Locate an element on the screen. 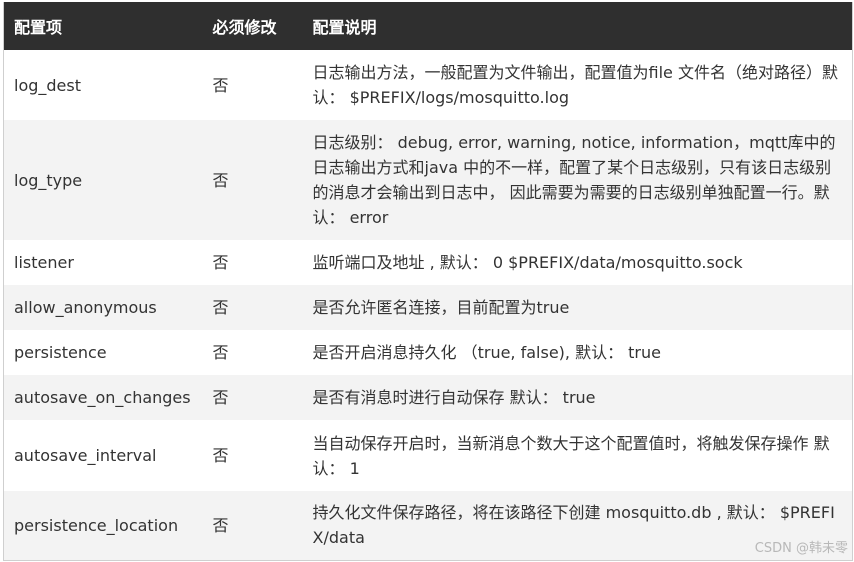 The height and width of the screenshot is (562, 854). cell-item: listener is located at coordinates (44, 262).